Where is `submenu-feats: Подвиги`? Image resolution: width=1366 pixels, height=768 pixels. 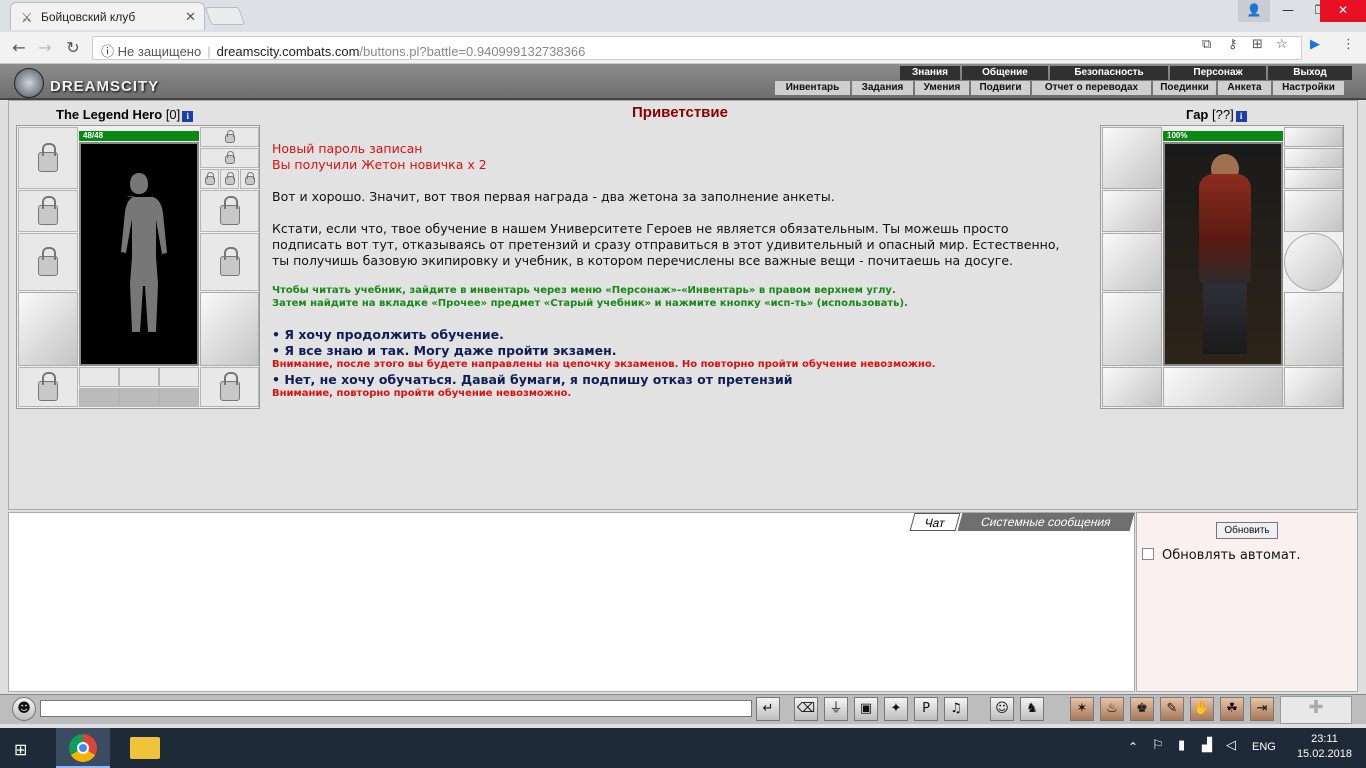
submenu-feats: Подвиги is located at coordinates (1000, 88).